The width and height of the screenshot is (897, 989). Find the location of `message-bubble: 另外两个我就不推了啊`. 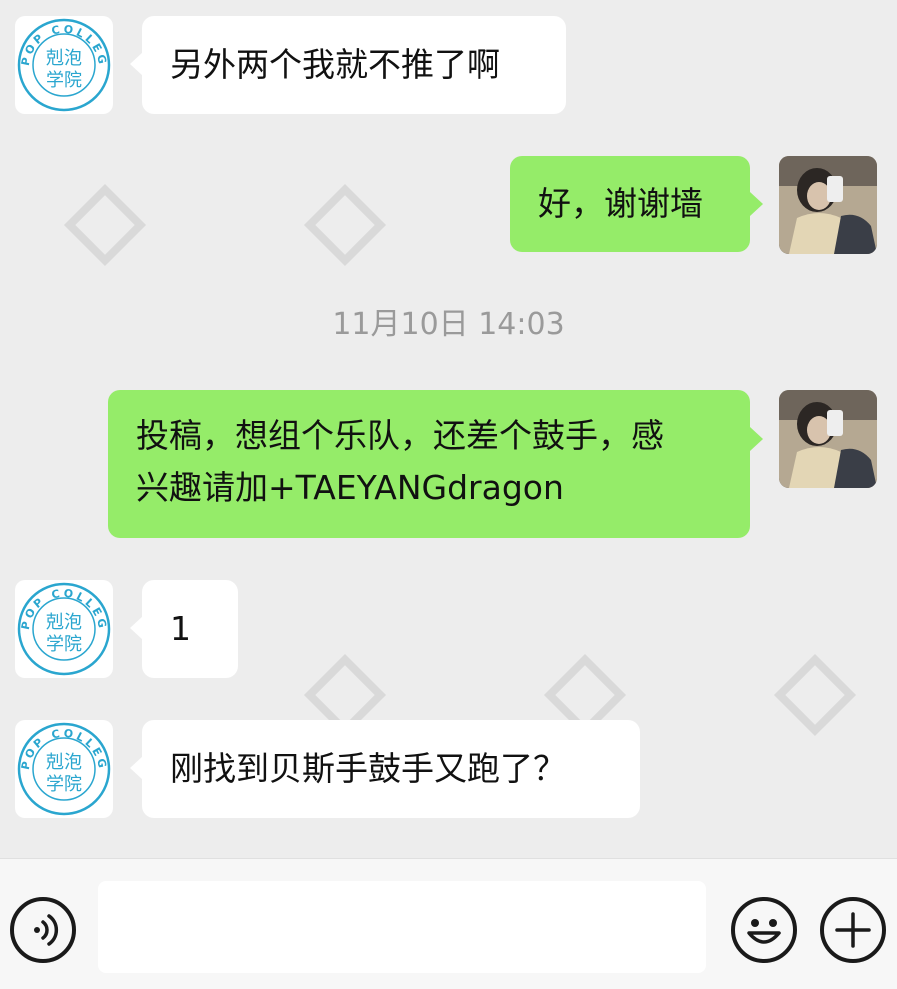

message-bubble: 另外两个我就不推了啊 is located at coordinates (354, 65).